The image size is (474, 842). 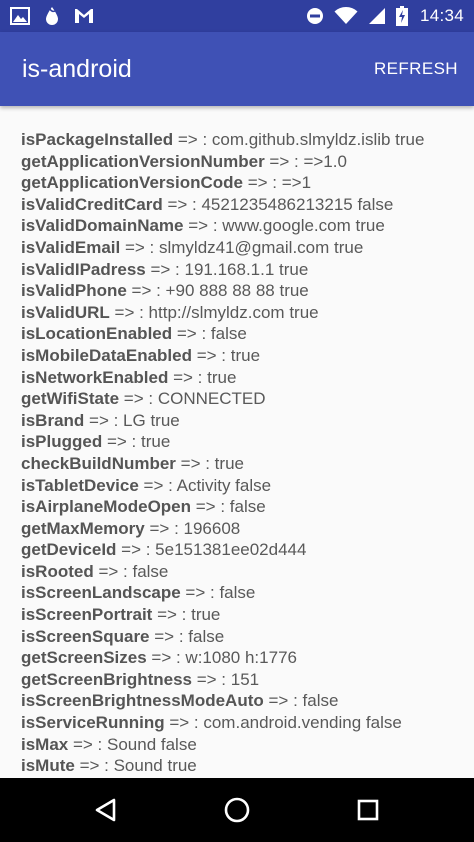 I want to click on back-button, so click(x=106, y=810).